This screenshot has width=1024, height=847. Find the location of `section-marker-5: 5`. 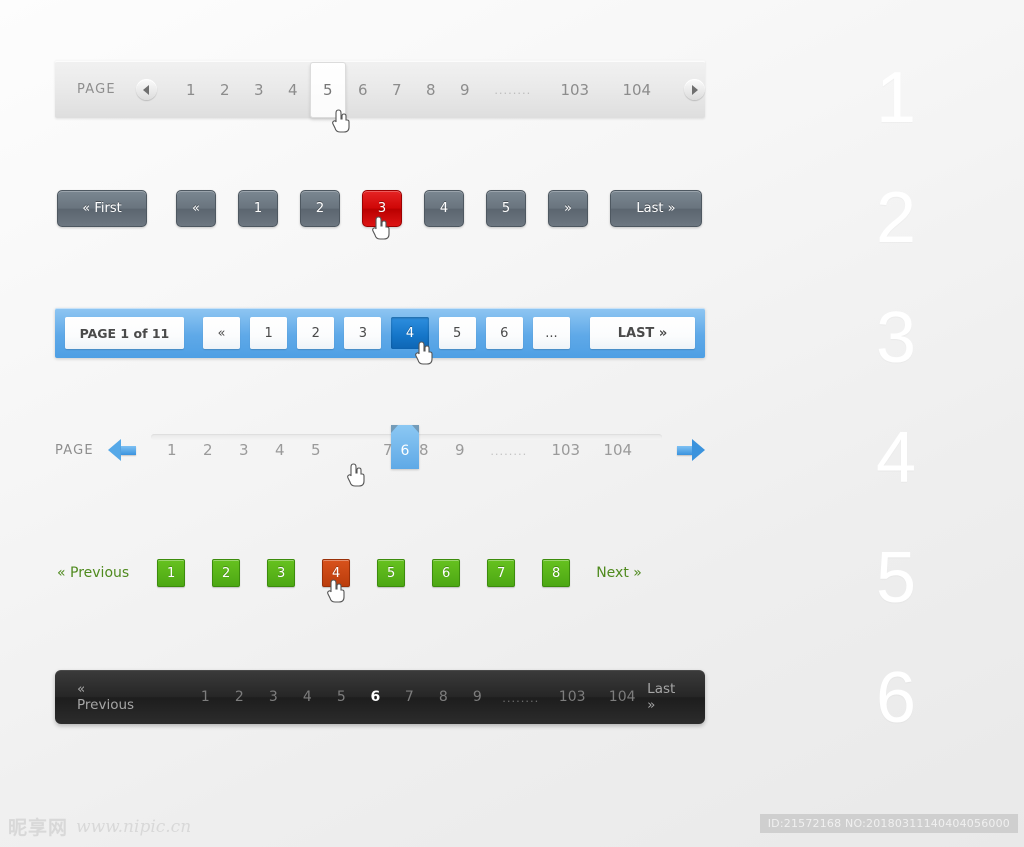

section-marker-5: 5 is located at coordinates (895, 578).